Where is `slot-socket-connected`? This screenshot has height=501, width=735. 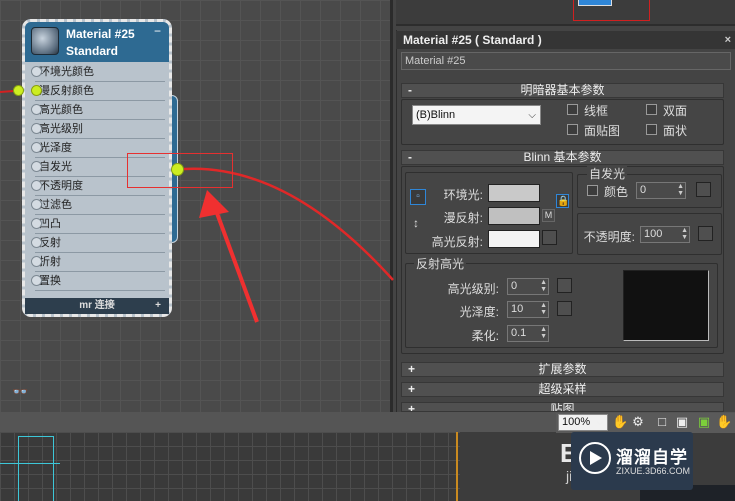 slot-socket-connected is located at coordinates (36, 90).